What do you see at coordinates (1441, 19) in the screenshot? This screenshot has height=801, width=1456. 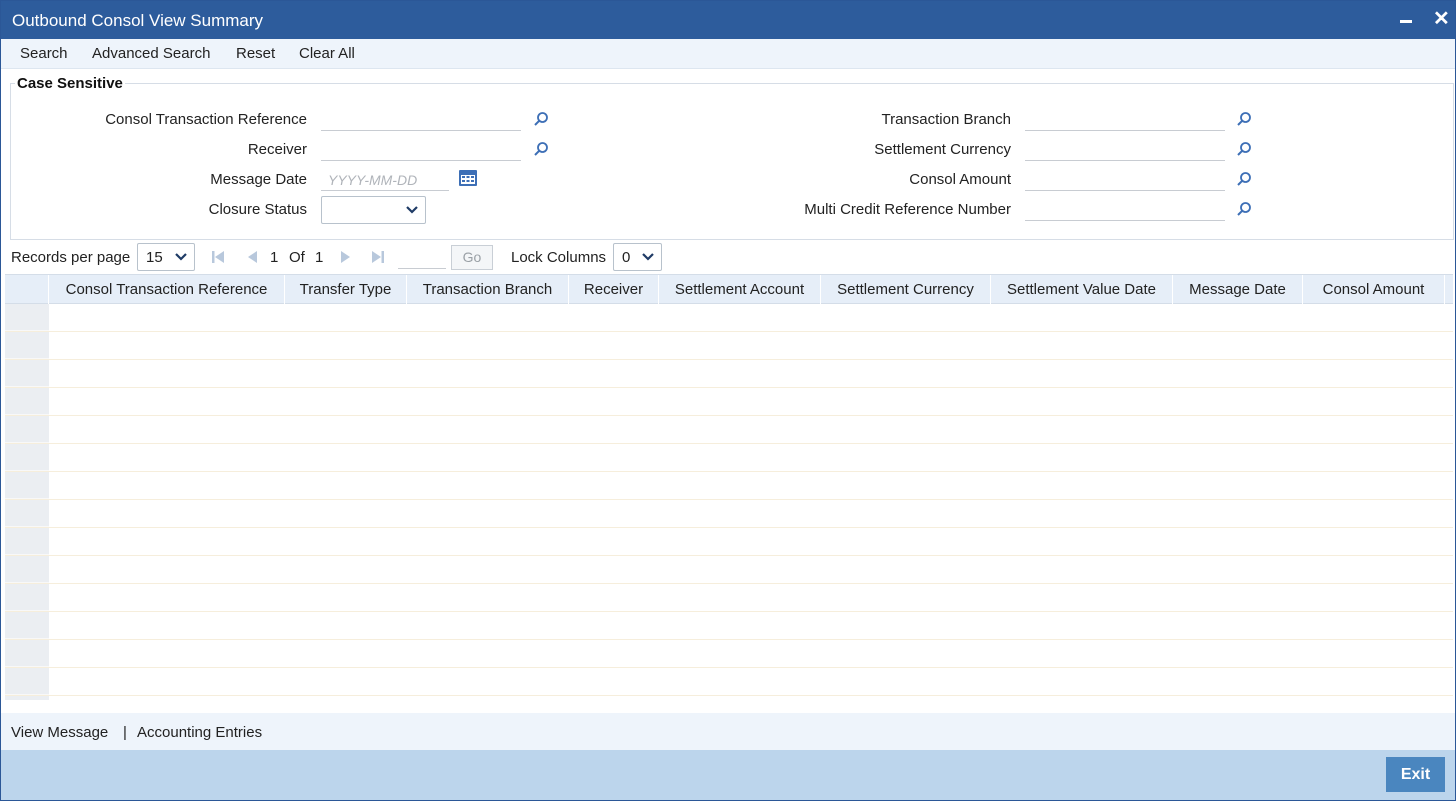 I see `close-icon: ✕` at bounding box center [1441, 19].